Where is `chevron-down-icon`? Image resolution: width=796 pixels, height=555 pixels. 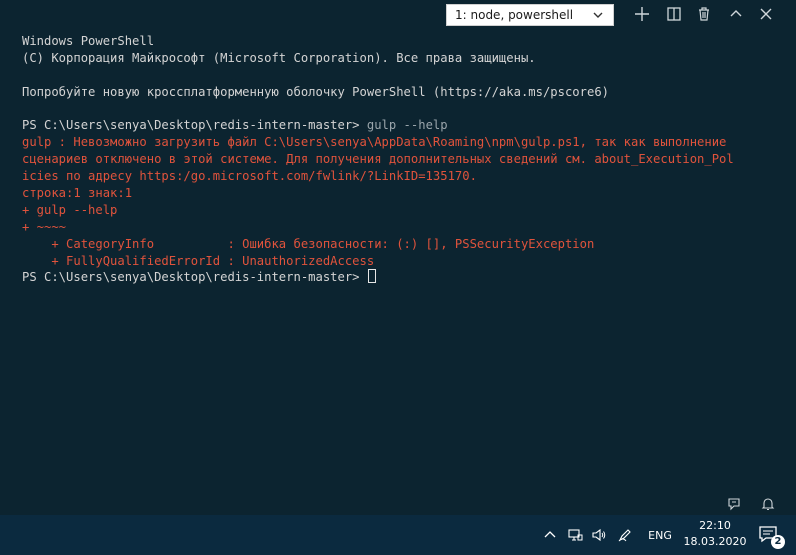 chevron-down-icon is located at coordinates (598, 15).